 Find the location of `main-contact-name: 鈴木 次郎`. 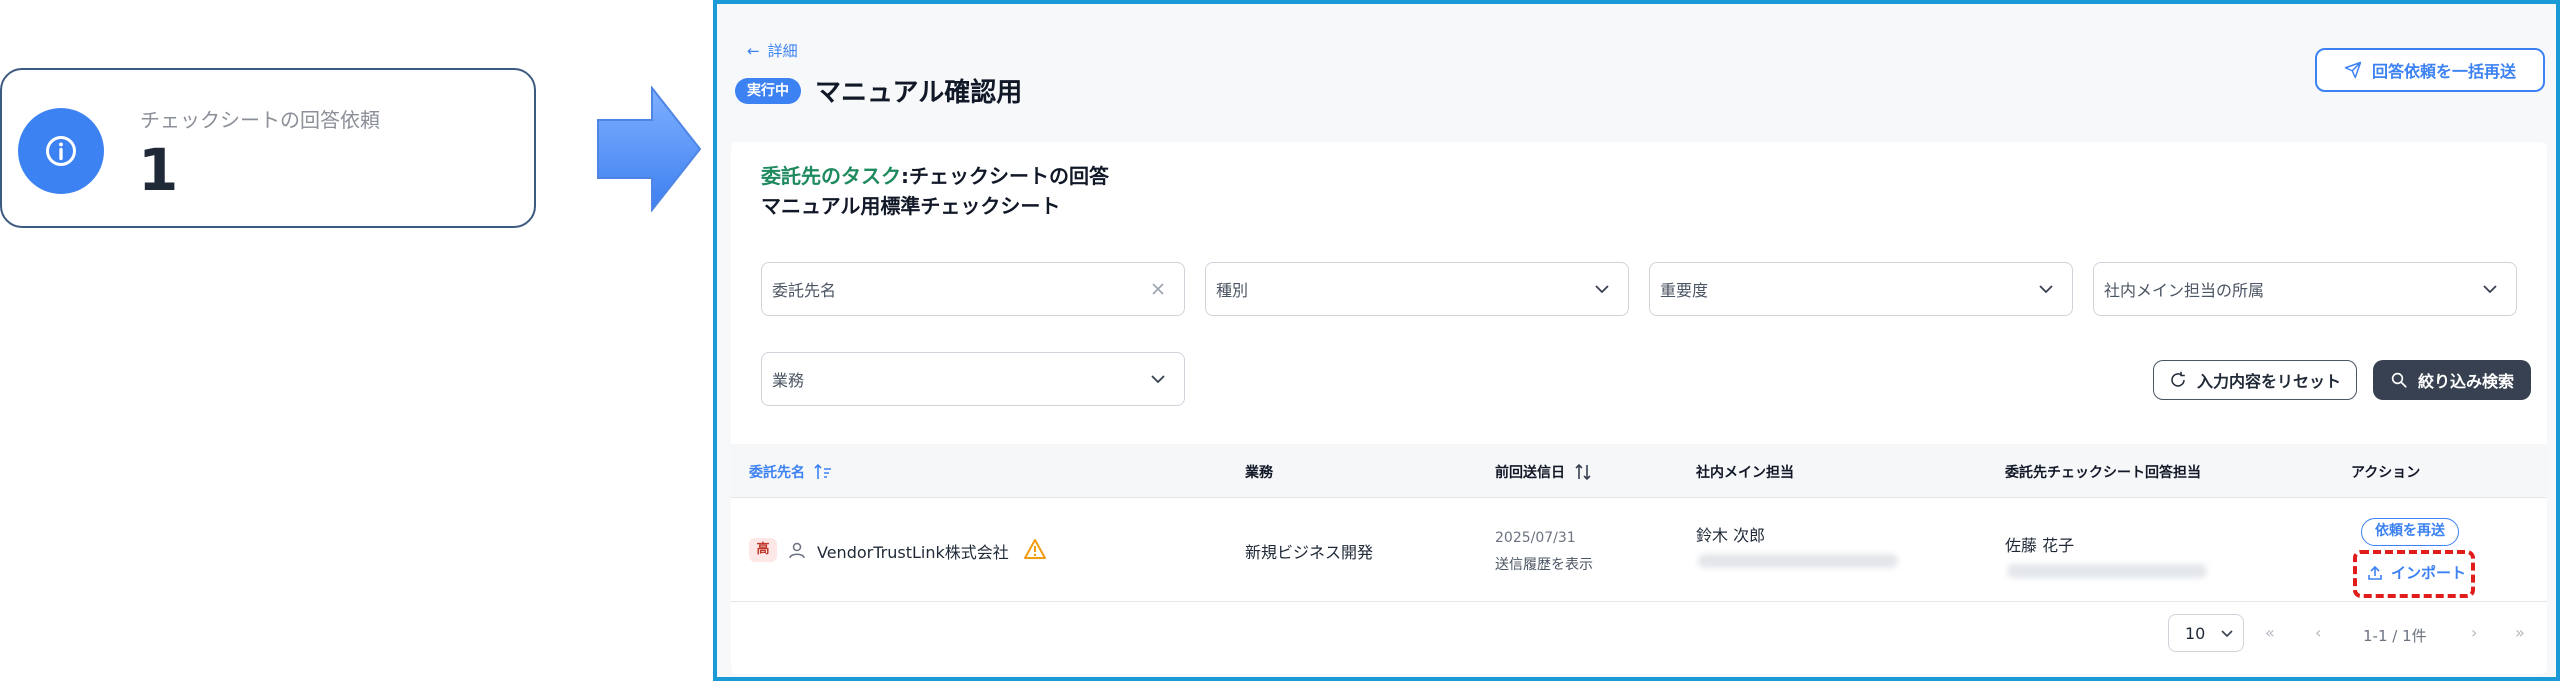

main-contact-name: 鈴木 次郎 is located at coordinates (1731, 535).